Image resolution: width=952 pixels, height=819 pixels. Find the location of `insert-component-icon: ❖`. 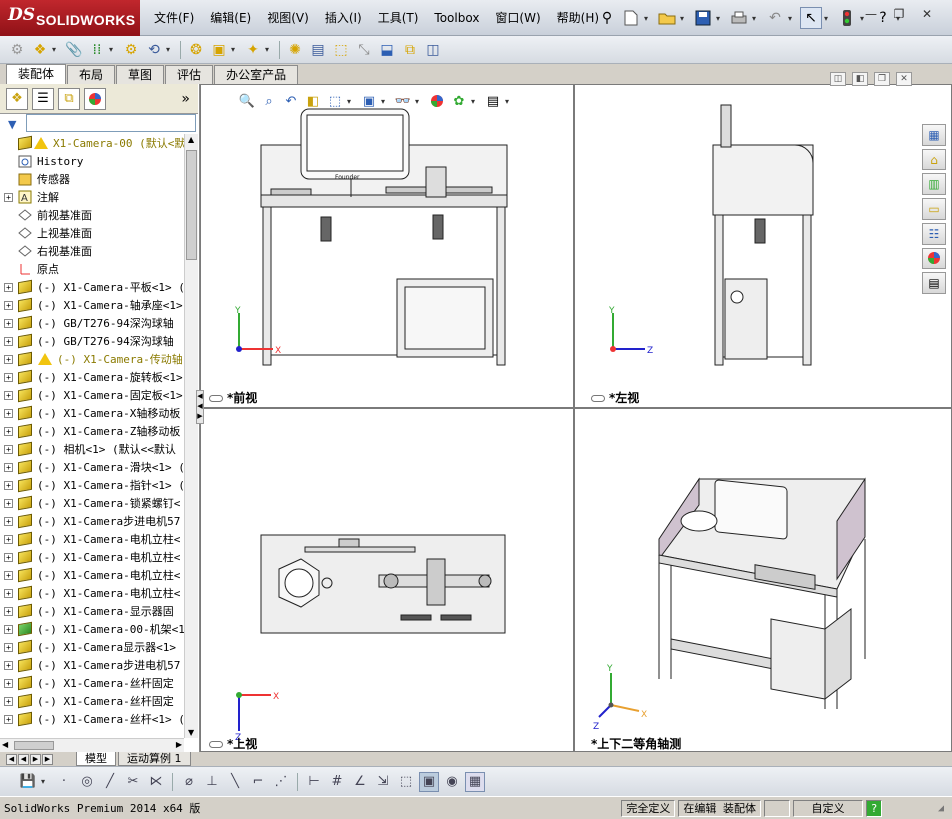

insert-component-icon: ❖ is located at coordinates (40, 50).